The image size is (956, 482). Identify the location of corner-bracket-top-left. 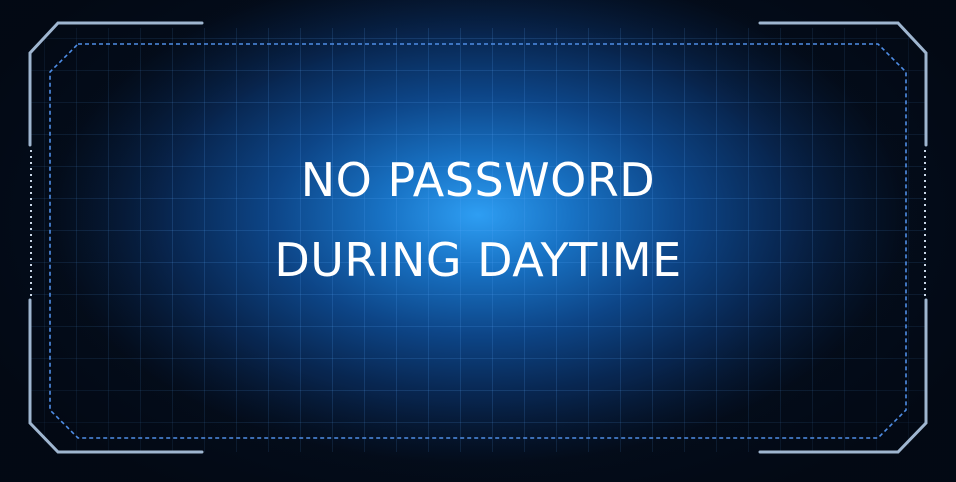
(116, 84).